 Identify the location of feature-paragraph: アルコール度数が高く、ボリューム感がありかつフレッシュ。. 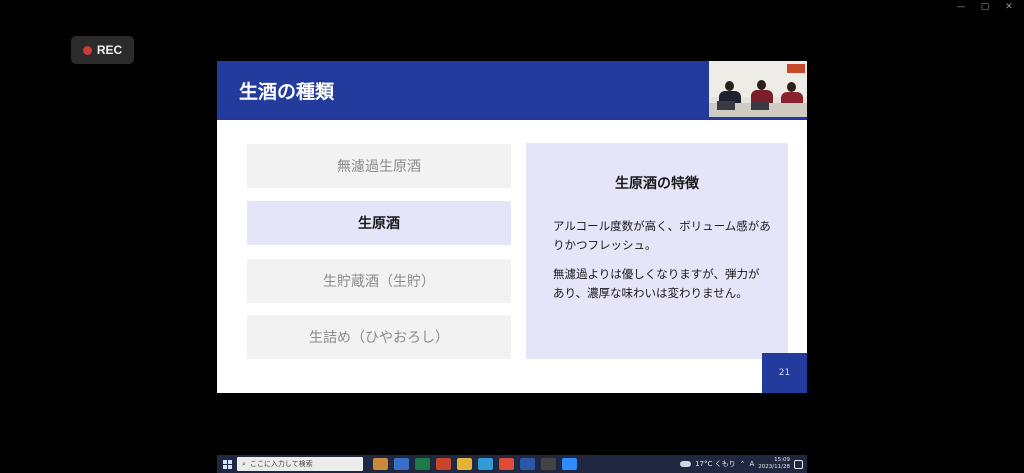
(662, 235).